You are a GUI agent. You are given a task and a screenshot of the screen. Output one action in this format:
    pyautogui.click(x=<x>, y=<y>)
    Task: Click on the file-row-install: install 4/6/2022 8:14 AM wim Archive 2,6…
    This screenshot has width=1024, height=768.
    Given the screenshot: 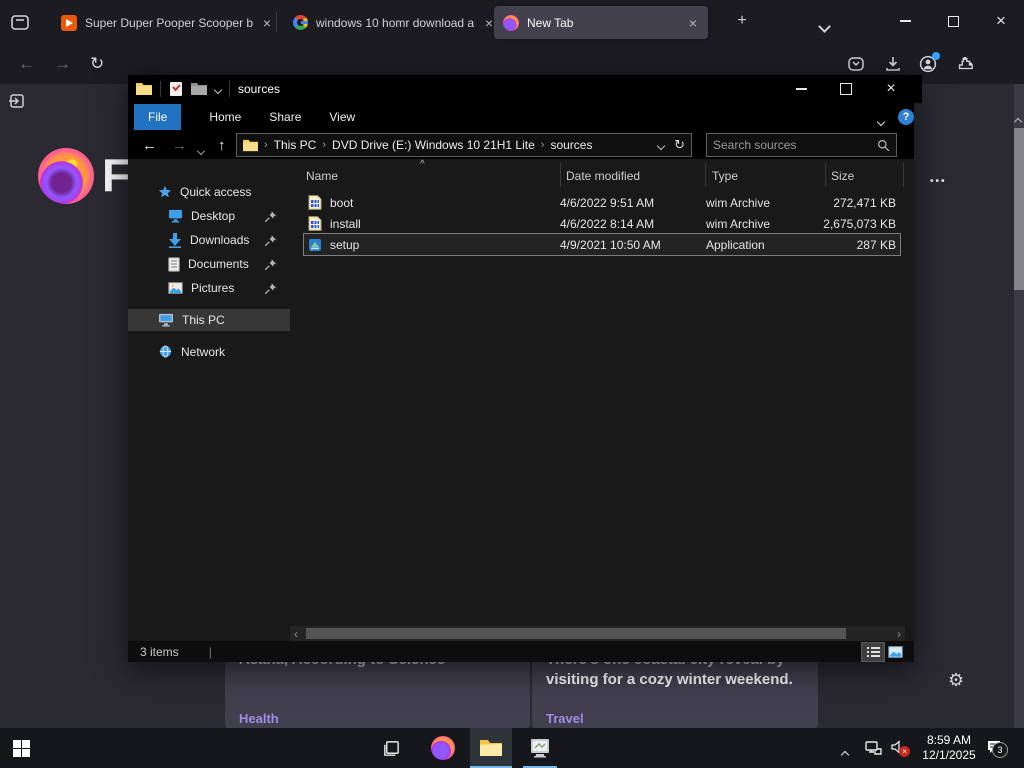 What is the action you would take?
    pyautogui.click(x=602, y=223)
    